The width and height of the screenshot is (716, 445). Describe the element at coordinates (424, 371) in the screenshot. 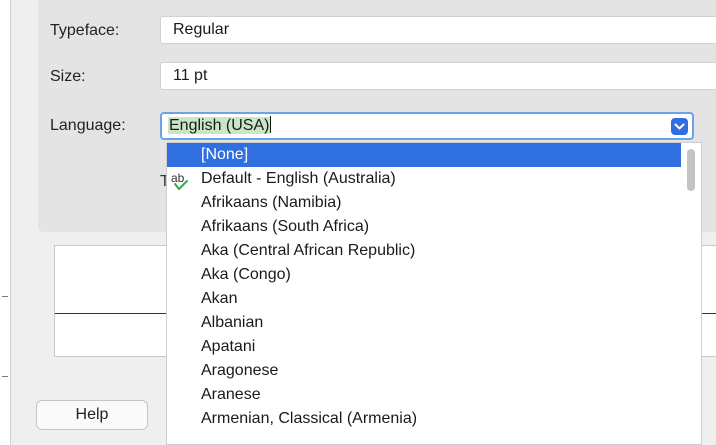

I see `dropdown-item: Aragonese` at that location.